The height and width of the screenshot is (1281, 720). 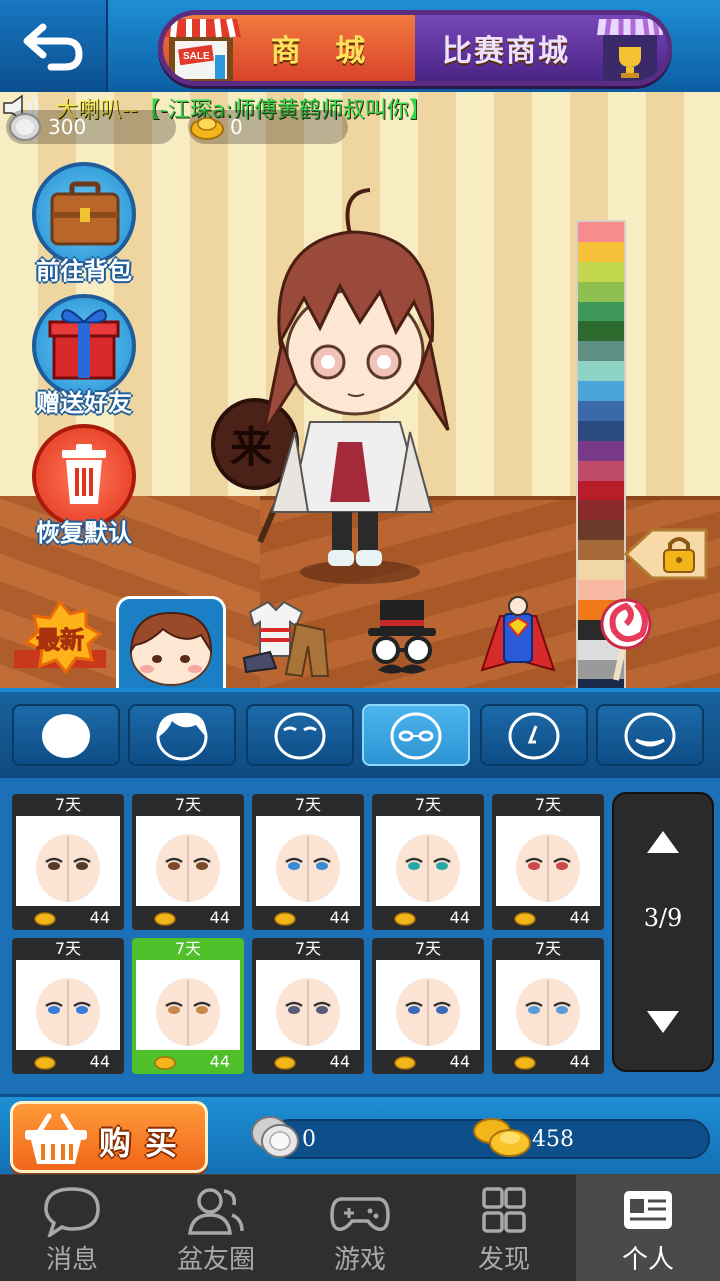 What do you see at coordinates (109, 1137) in the screenshot?
I see `buy-button: 购买` at bounding box center [109, 1137].